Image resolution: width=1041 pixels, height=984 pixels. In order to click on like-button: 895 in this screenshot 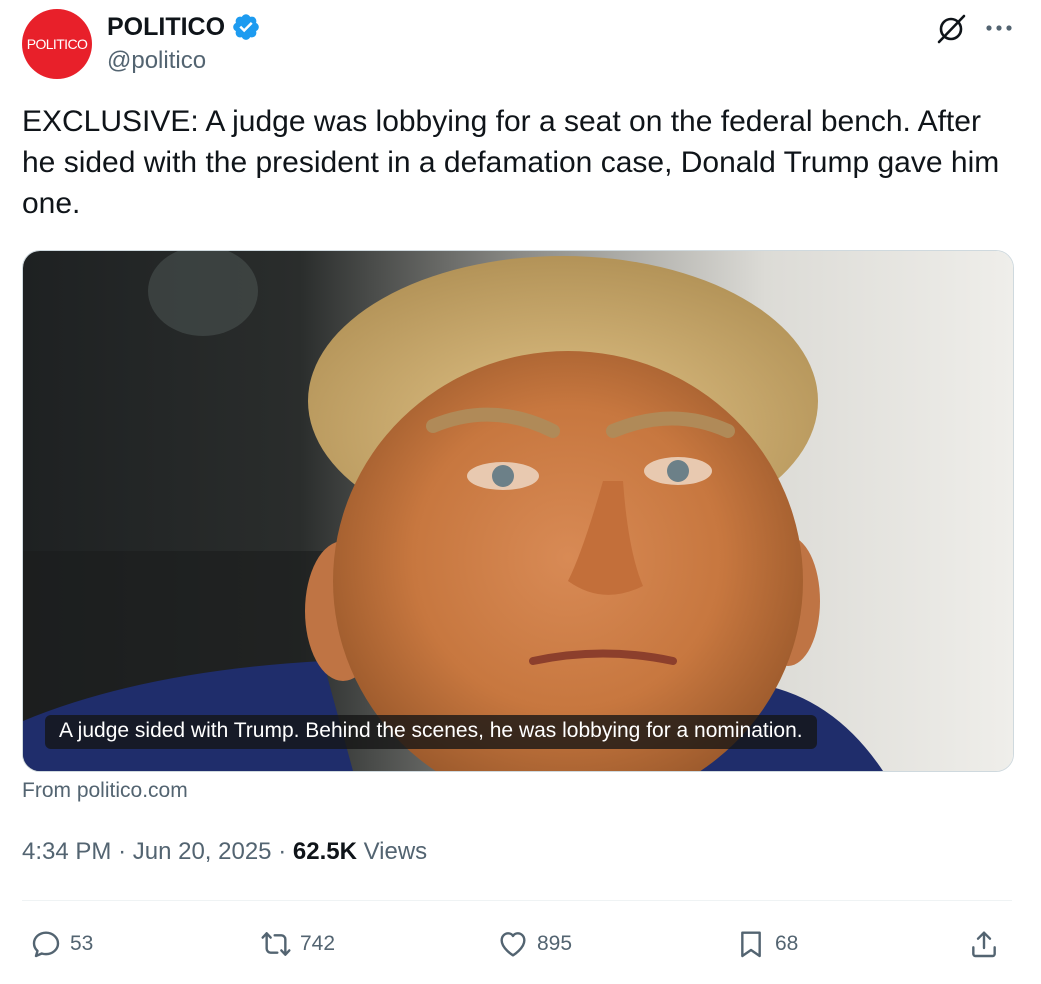, I will do `click(534, 944)`.